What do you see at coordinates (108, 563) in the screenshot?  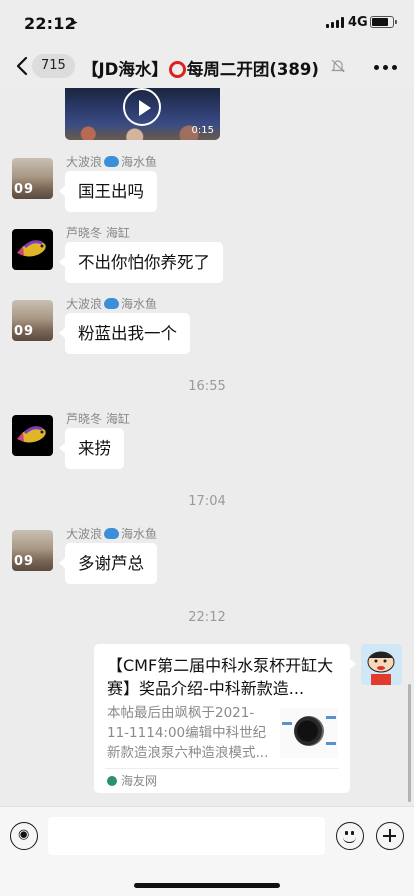 I see `message-bubble: 多谢芦总` at bounding box center [108, 563].